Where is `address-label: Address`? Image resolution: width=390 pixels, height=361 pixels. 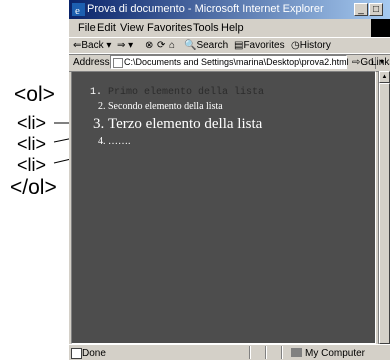 address-label: Address is located at coordinates (91, 62).